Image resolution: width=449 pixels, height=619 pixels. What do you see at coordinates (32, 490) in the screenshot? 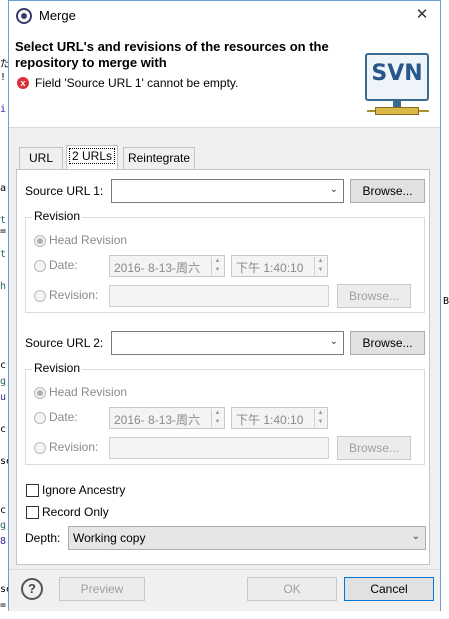
I see `ignore-ancestry-checkbox` at bounding box center [32, 490].